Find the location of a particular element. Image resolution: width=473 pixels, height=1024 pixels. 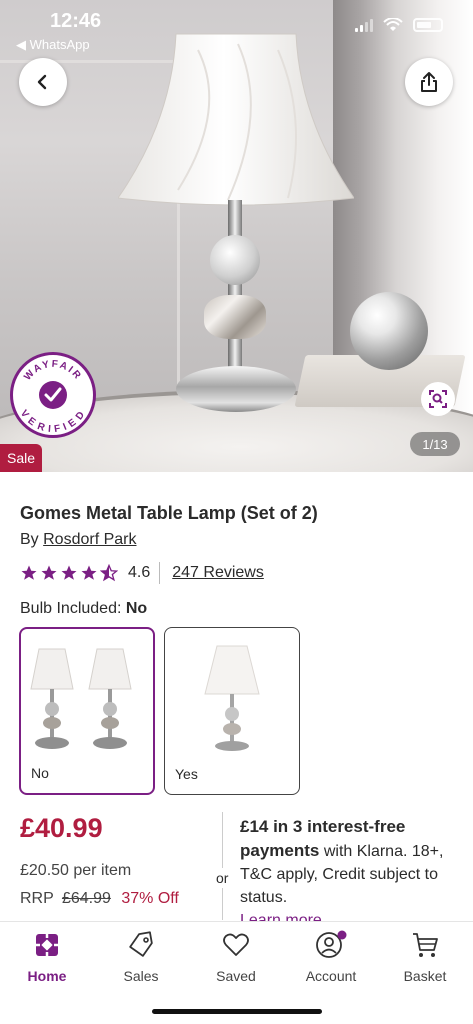

chevron-left-icon is located at coordinates (42, 82).